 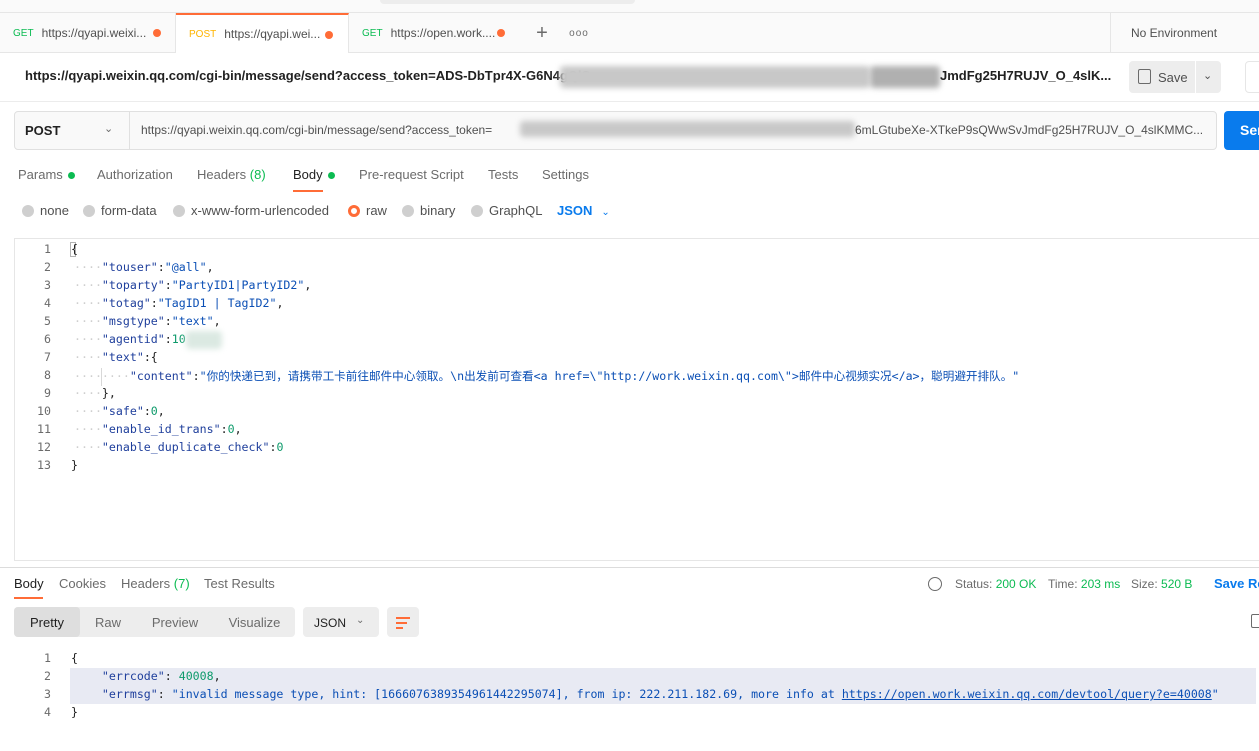 I want to click on save-response-button: Save Response, so click(x=1236, y=583).